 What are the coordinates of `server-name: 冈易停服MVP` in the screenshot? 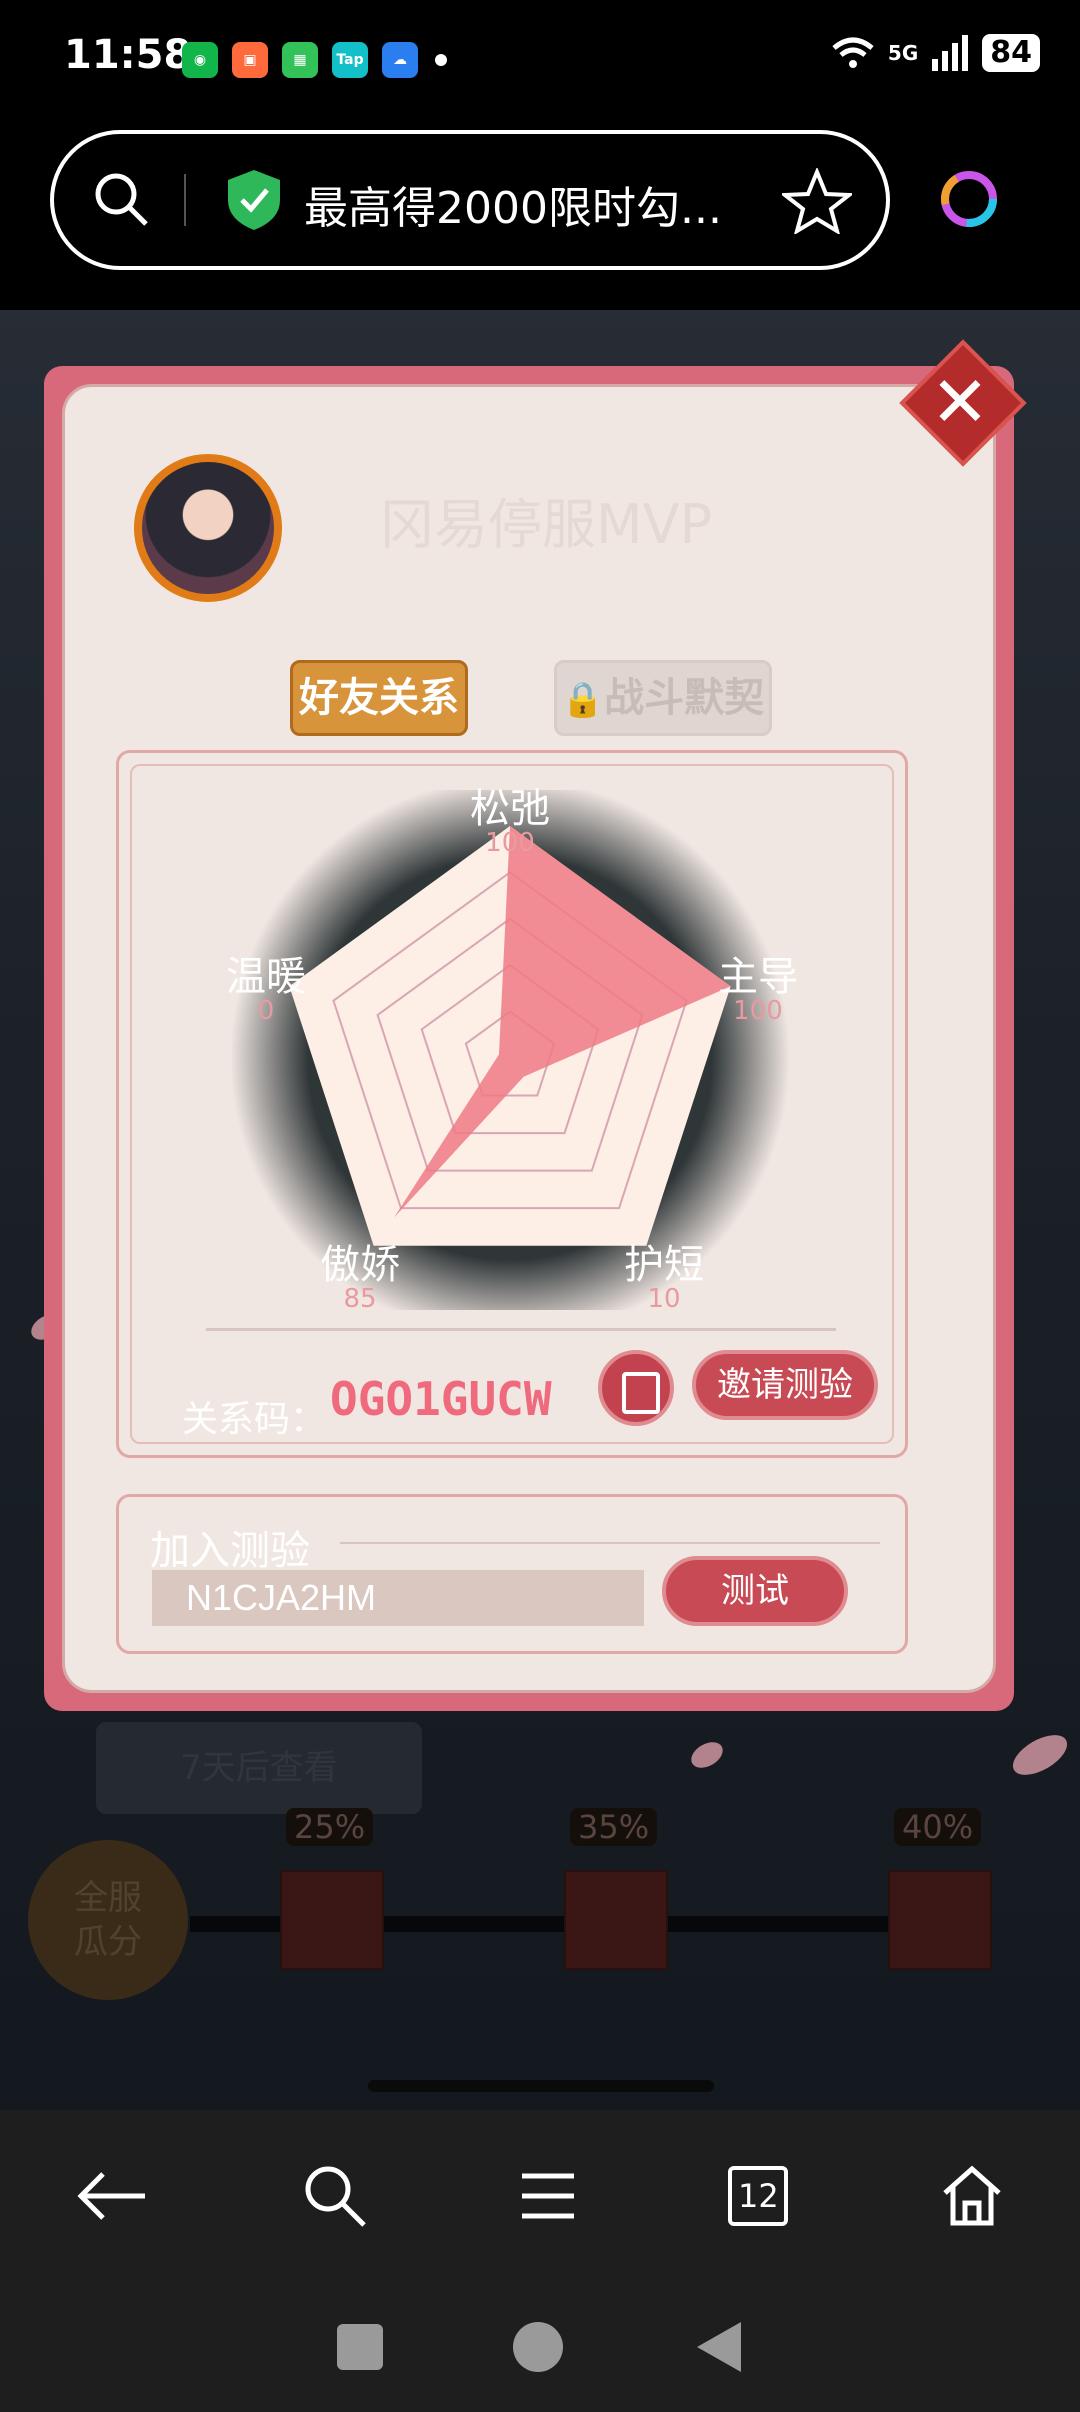 It's located at (546, 524).